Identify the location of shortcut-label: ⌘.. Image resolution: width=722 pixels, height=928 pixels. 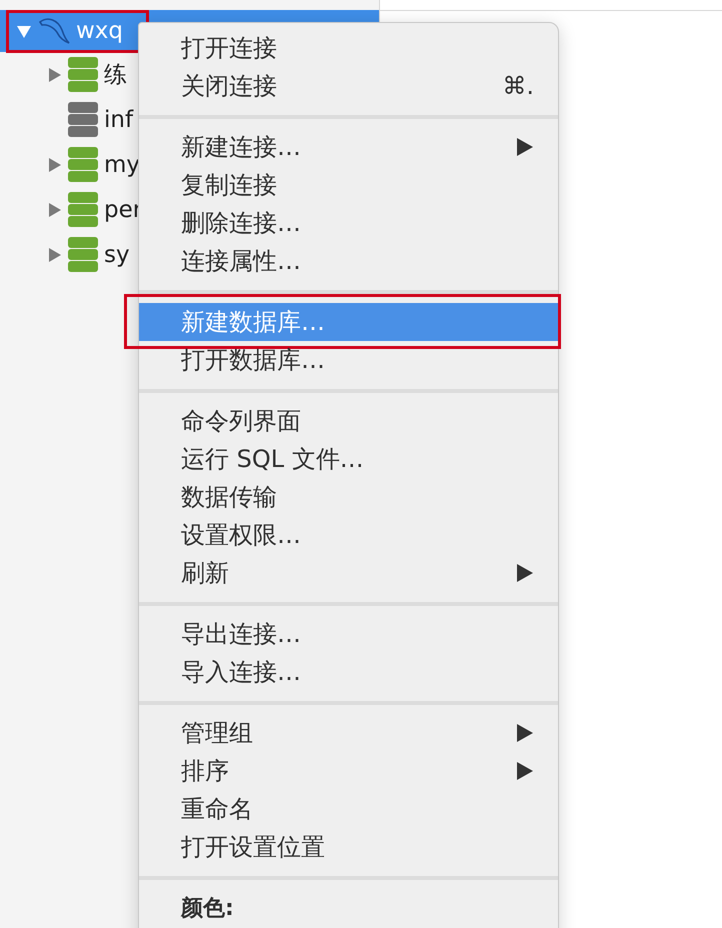
(518, 86).